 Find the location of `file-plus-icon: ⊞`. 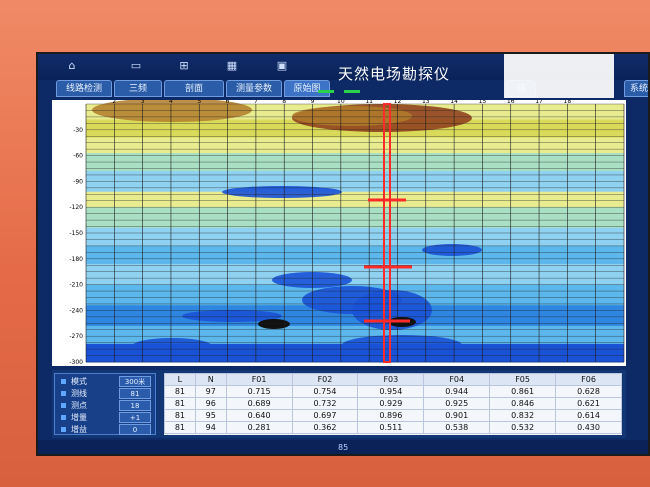

file-plus-icon: ⊞ is located at coordinates (184, 66).